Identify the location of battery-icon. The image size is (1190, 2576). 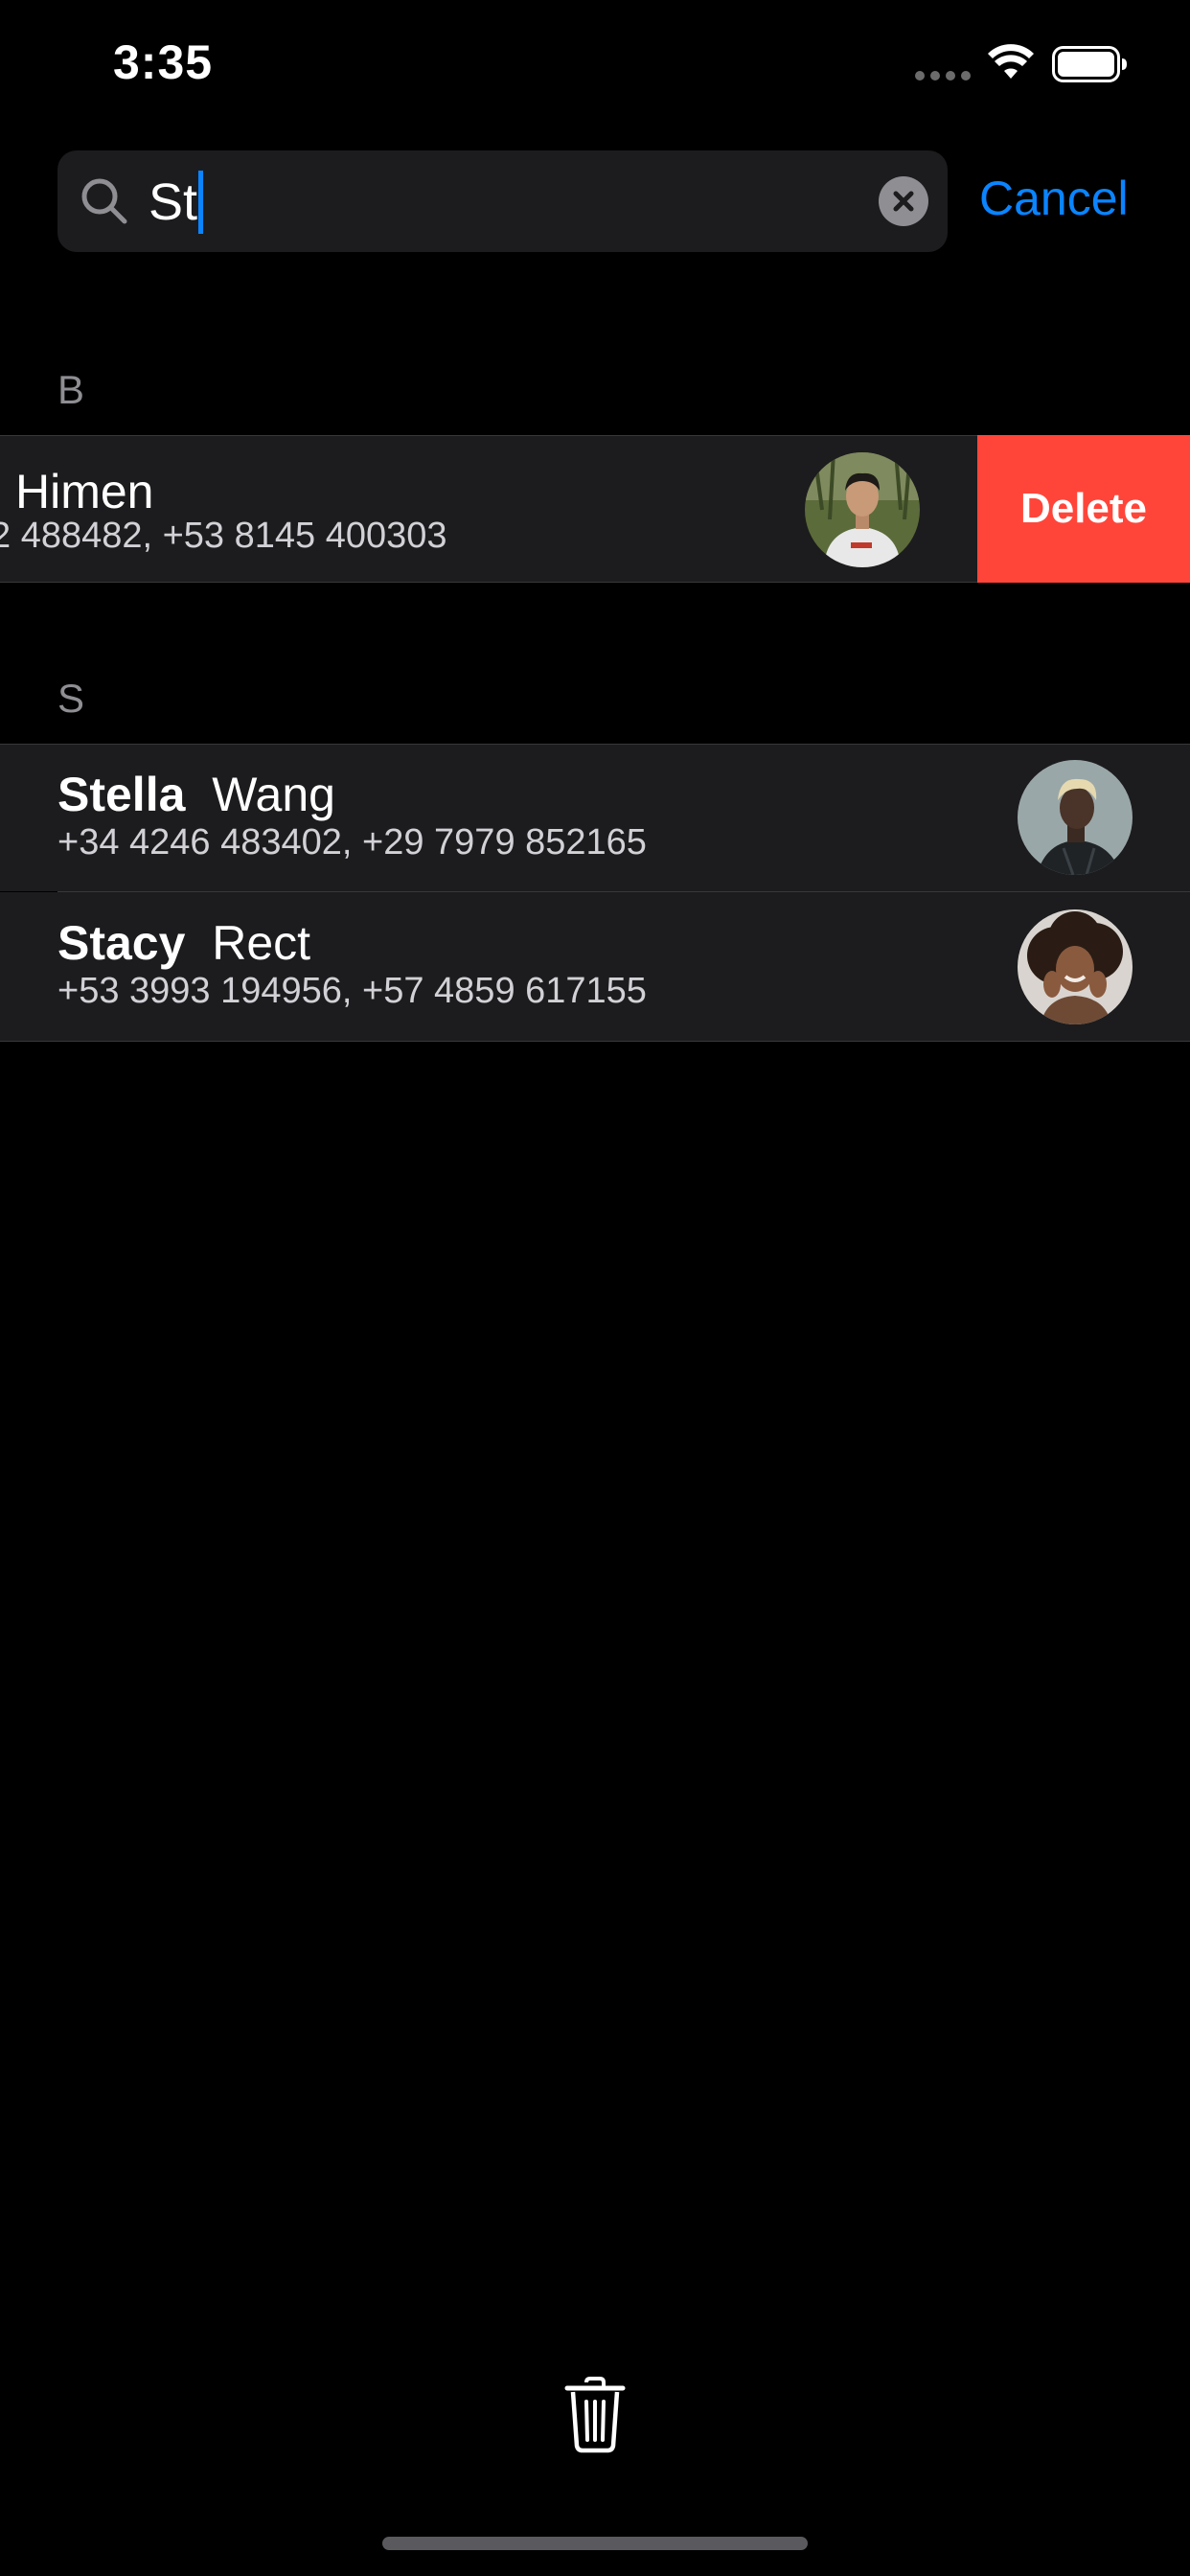
(1090, 64).